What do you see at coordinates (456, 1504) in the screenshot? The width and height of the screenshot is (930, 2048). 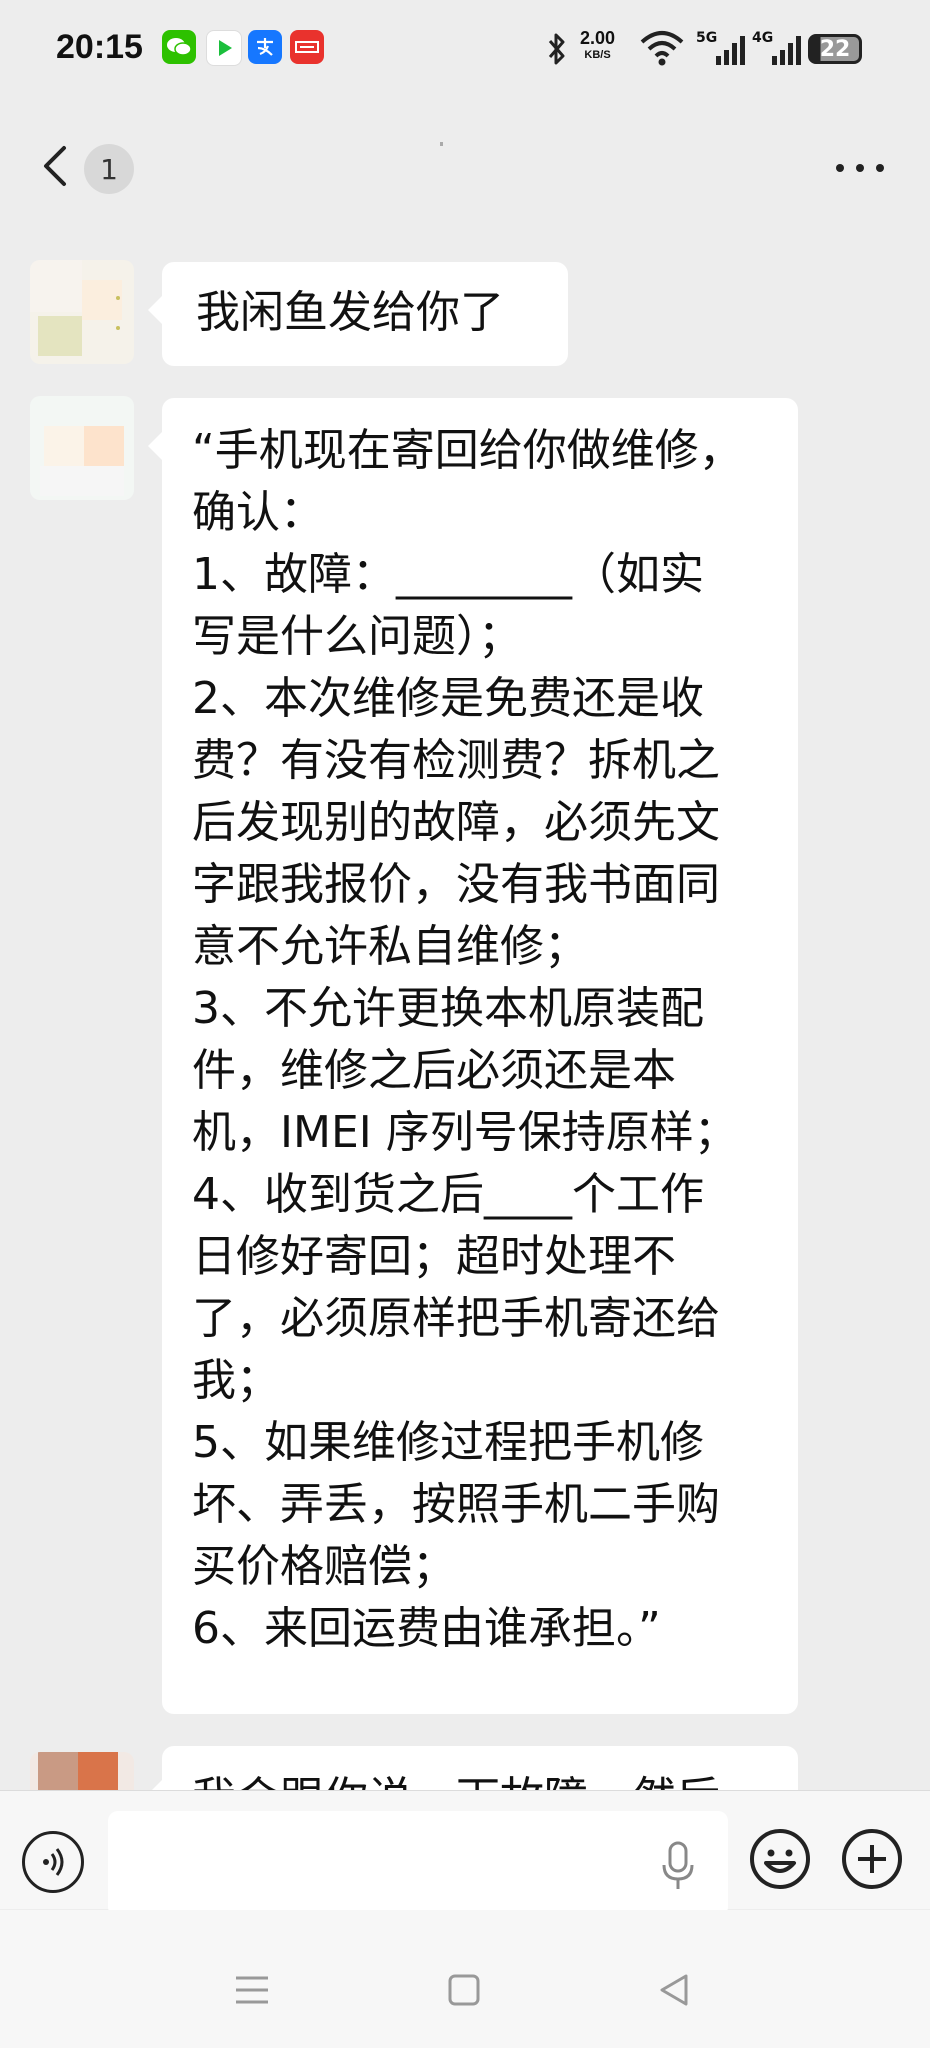 I see `message-line: 坏、弄丢，按照手机二手购` at bounding box center [456, 1504].